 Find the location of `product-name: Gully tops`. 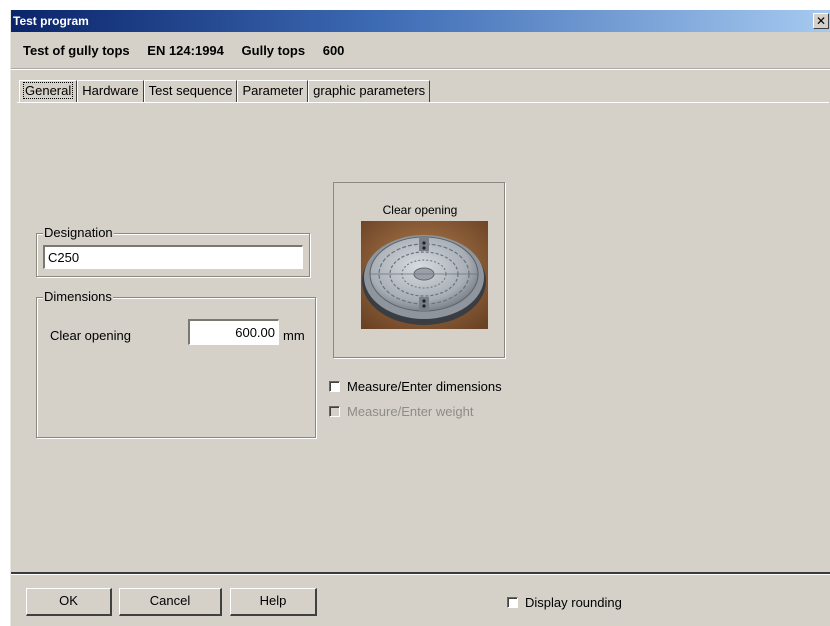

product-name: Gully tops is located at coordinates (273, 50).